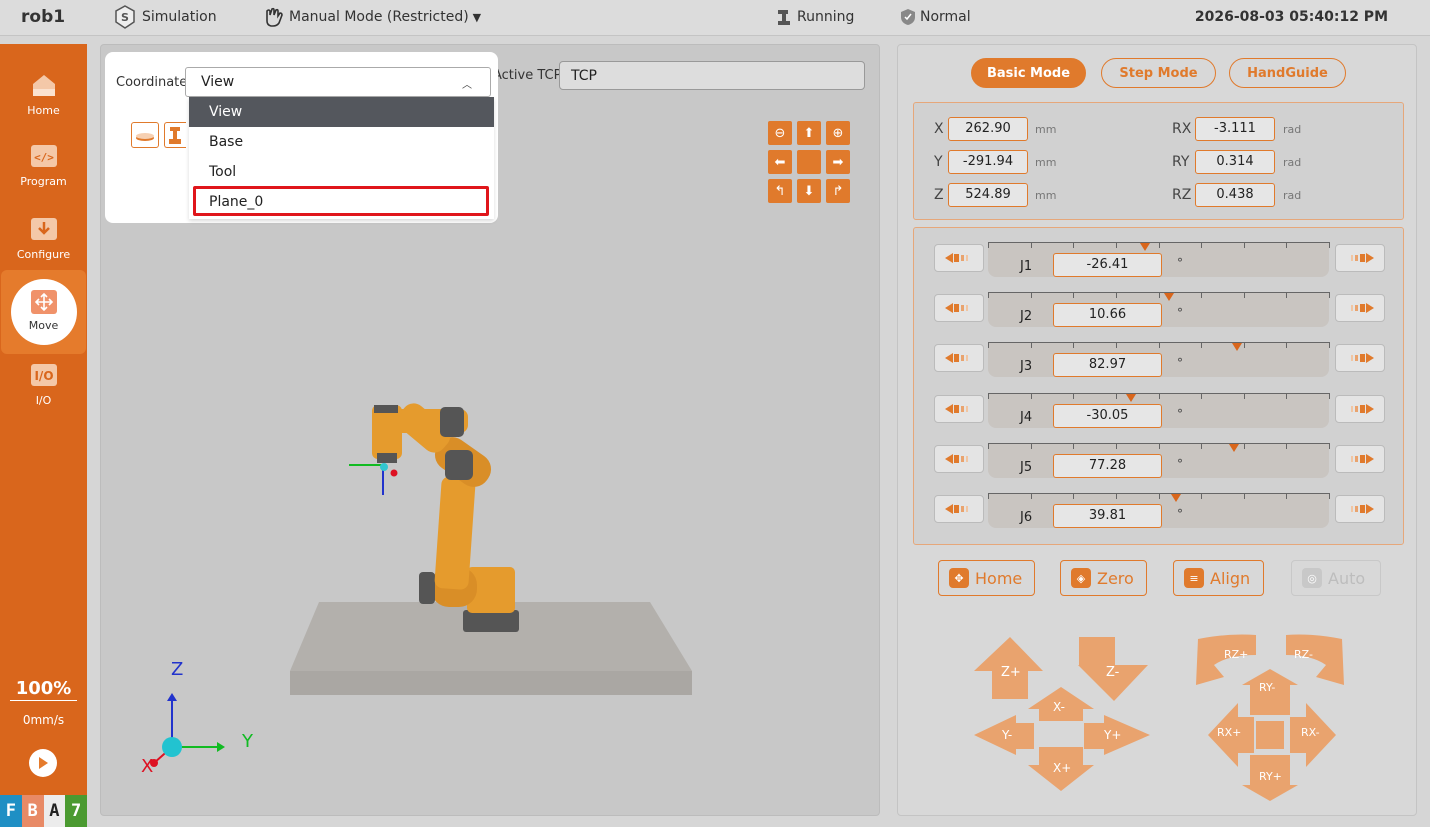 Image resolution: width=1430 pixels, height=827 pixels. Describe the element at coordinates (43, 17) in the screenshot. I see `robot-name: rob1` at that location.